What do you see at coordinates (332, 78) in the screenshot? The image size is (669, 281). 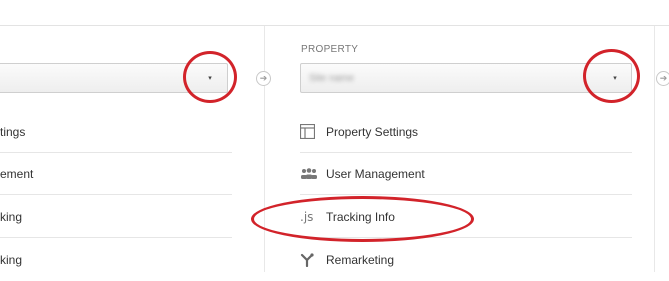 I see `property-selected-value: Site name` at bounding box center [332, 78].